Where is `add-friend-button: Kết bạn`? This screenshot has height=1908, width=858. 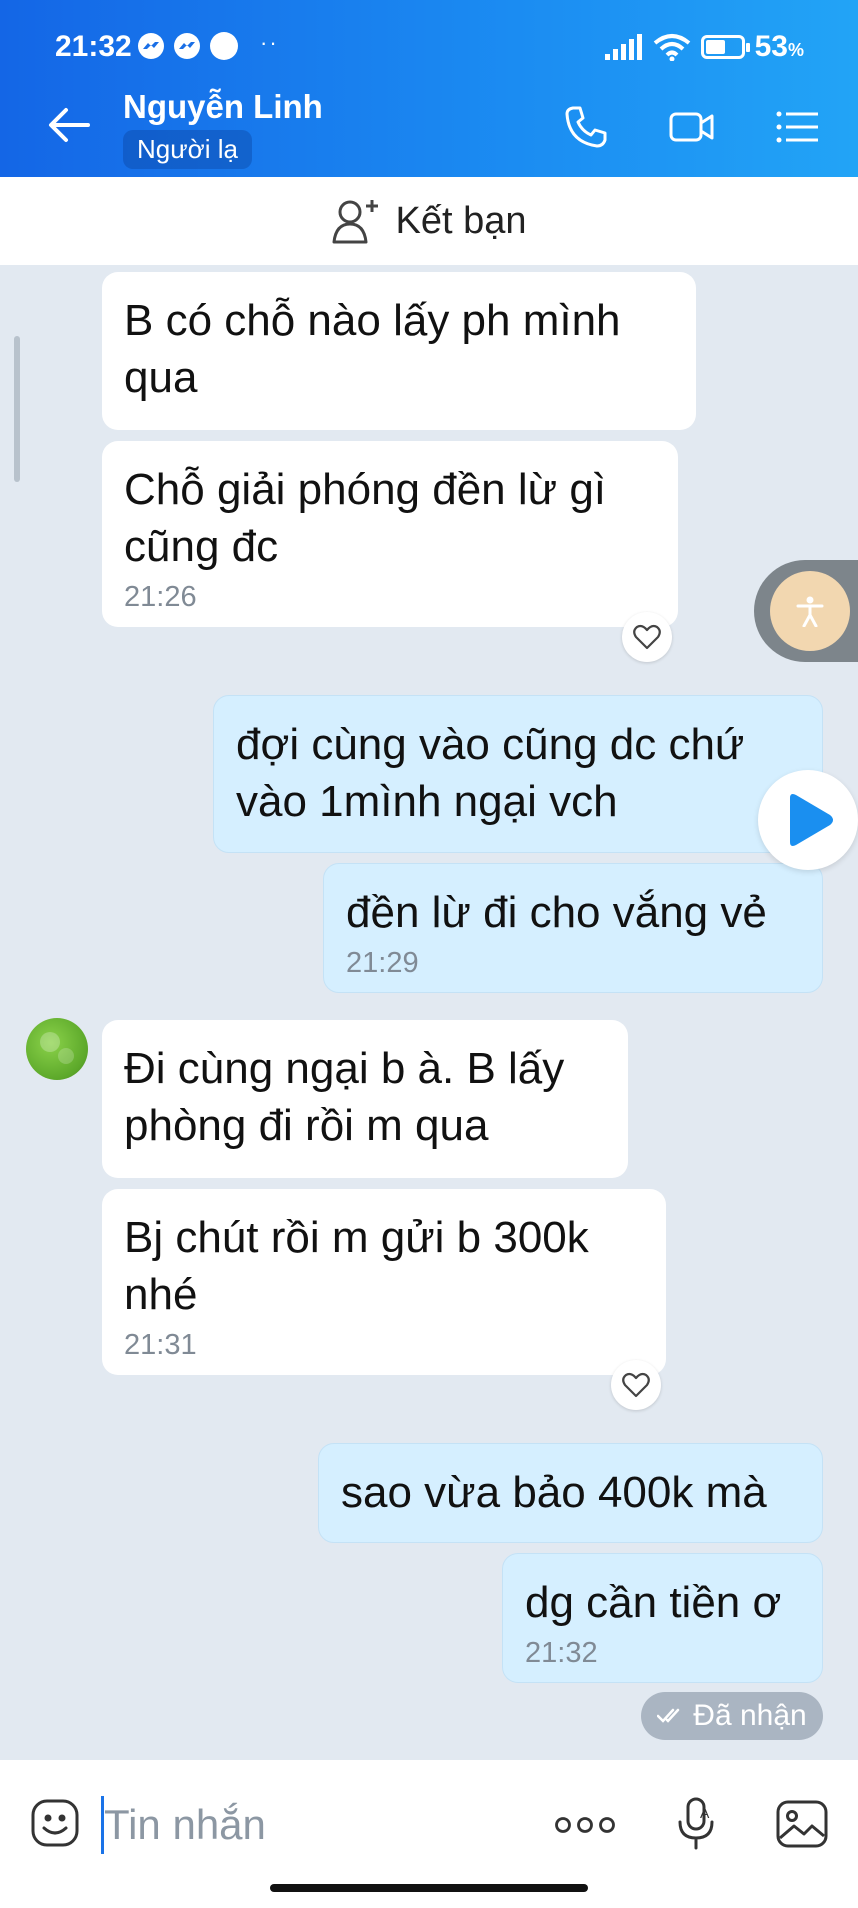
add-friend-button: Kết bạn is located at coordinates (429, 221).